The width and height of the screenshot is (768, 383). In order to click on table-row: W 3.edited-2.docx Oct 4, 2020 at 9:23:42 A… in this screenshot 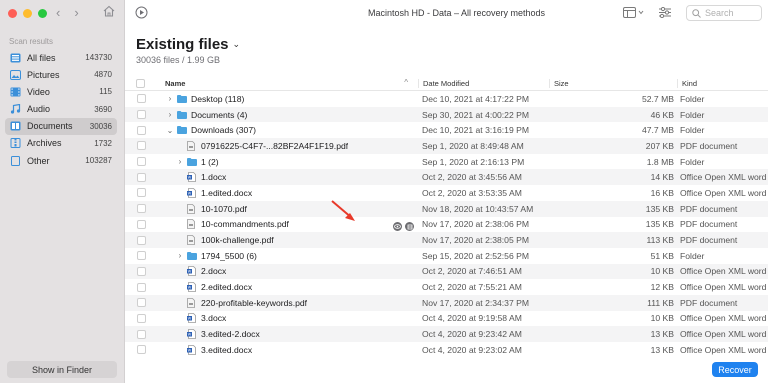, I will do `click(446, 334)`.